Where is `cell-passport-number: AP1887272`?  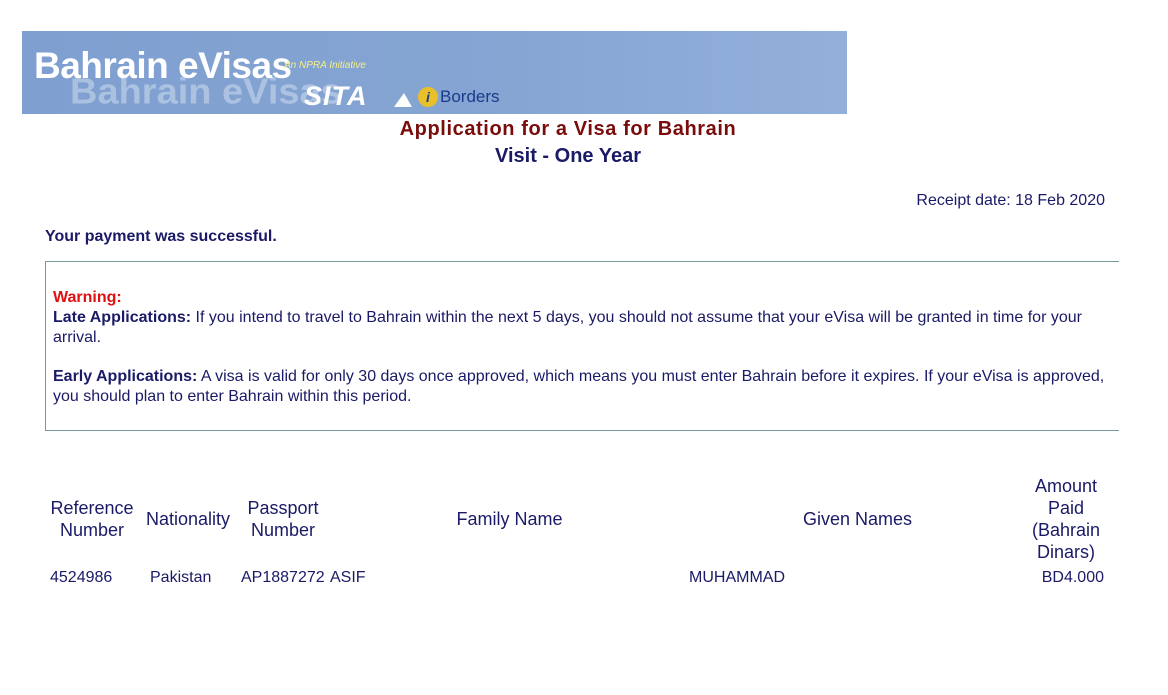 cell-passport-number: AP1887272 is located at coordinates (283, 577).